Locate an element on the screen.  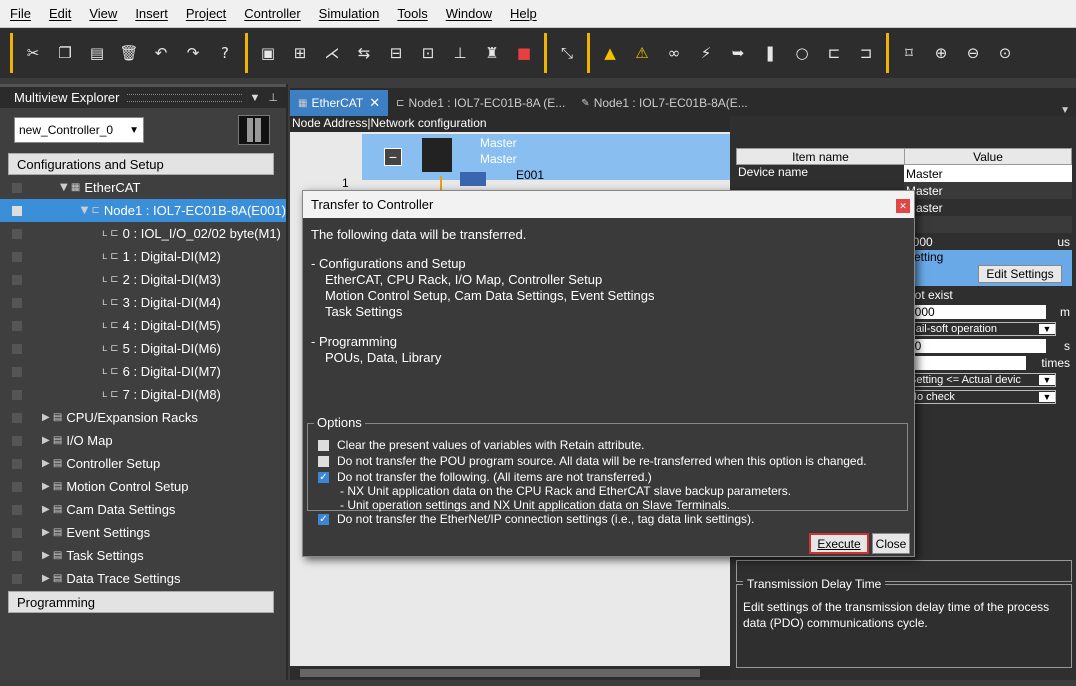
pin-icon: ⊥ is located at coordinates (273, 97).